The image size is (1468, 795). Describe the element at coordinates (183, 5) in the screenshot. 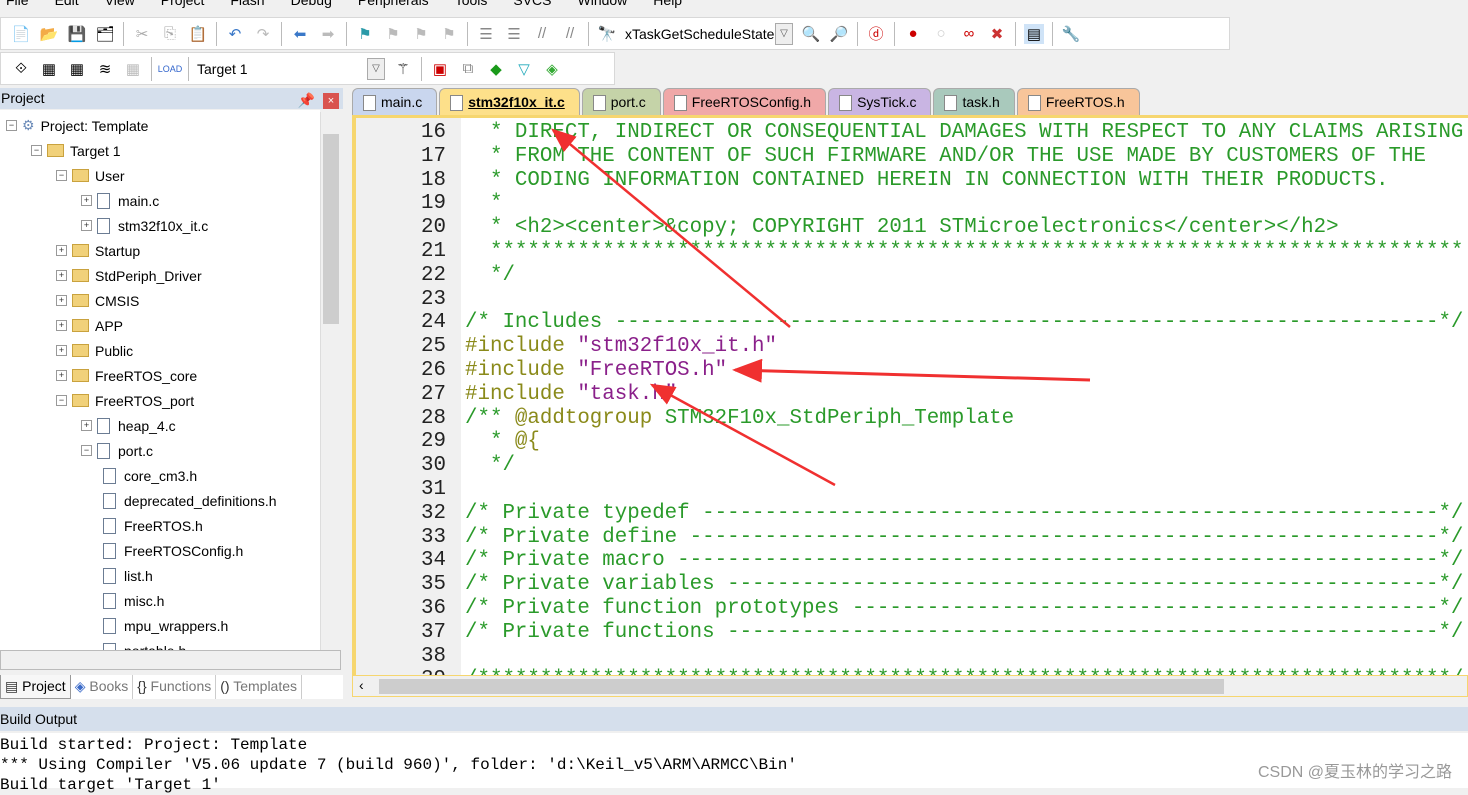

I see `menu-item-project: Project` at that location.